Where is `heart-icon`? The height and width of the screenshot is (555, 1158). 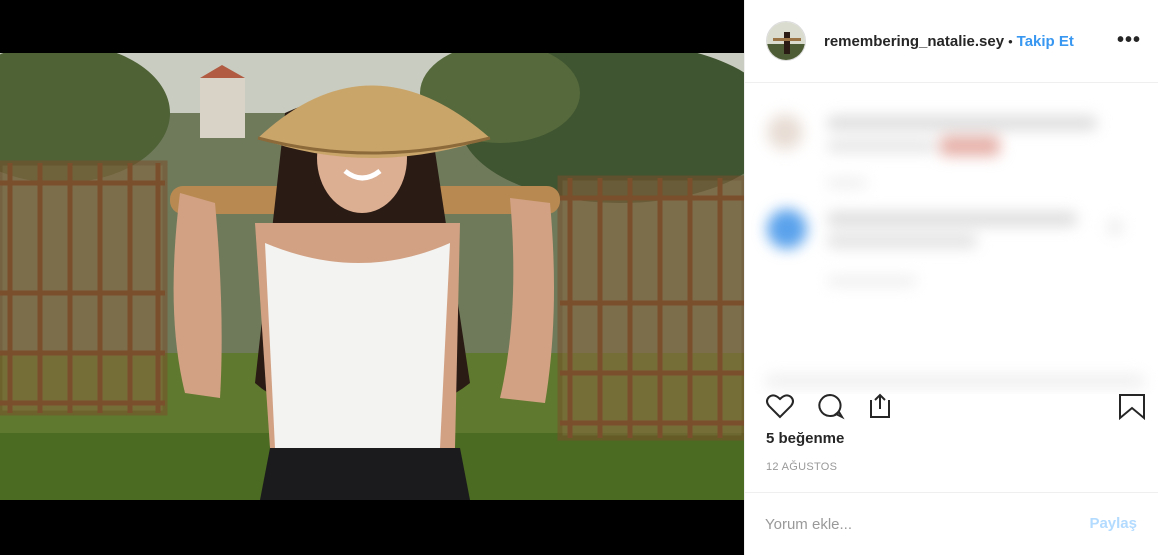
heart-icon is located at coordinates (780, 406).